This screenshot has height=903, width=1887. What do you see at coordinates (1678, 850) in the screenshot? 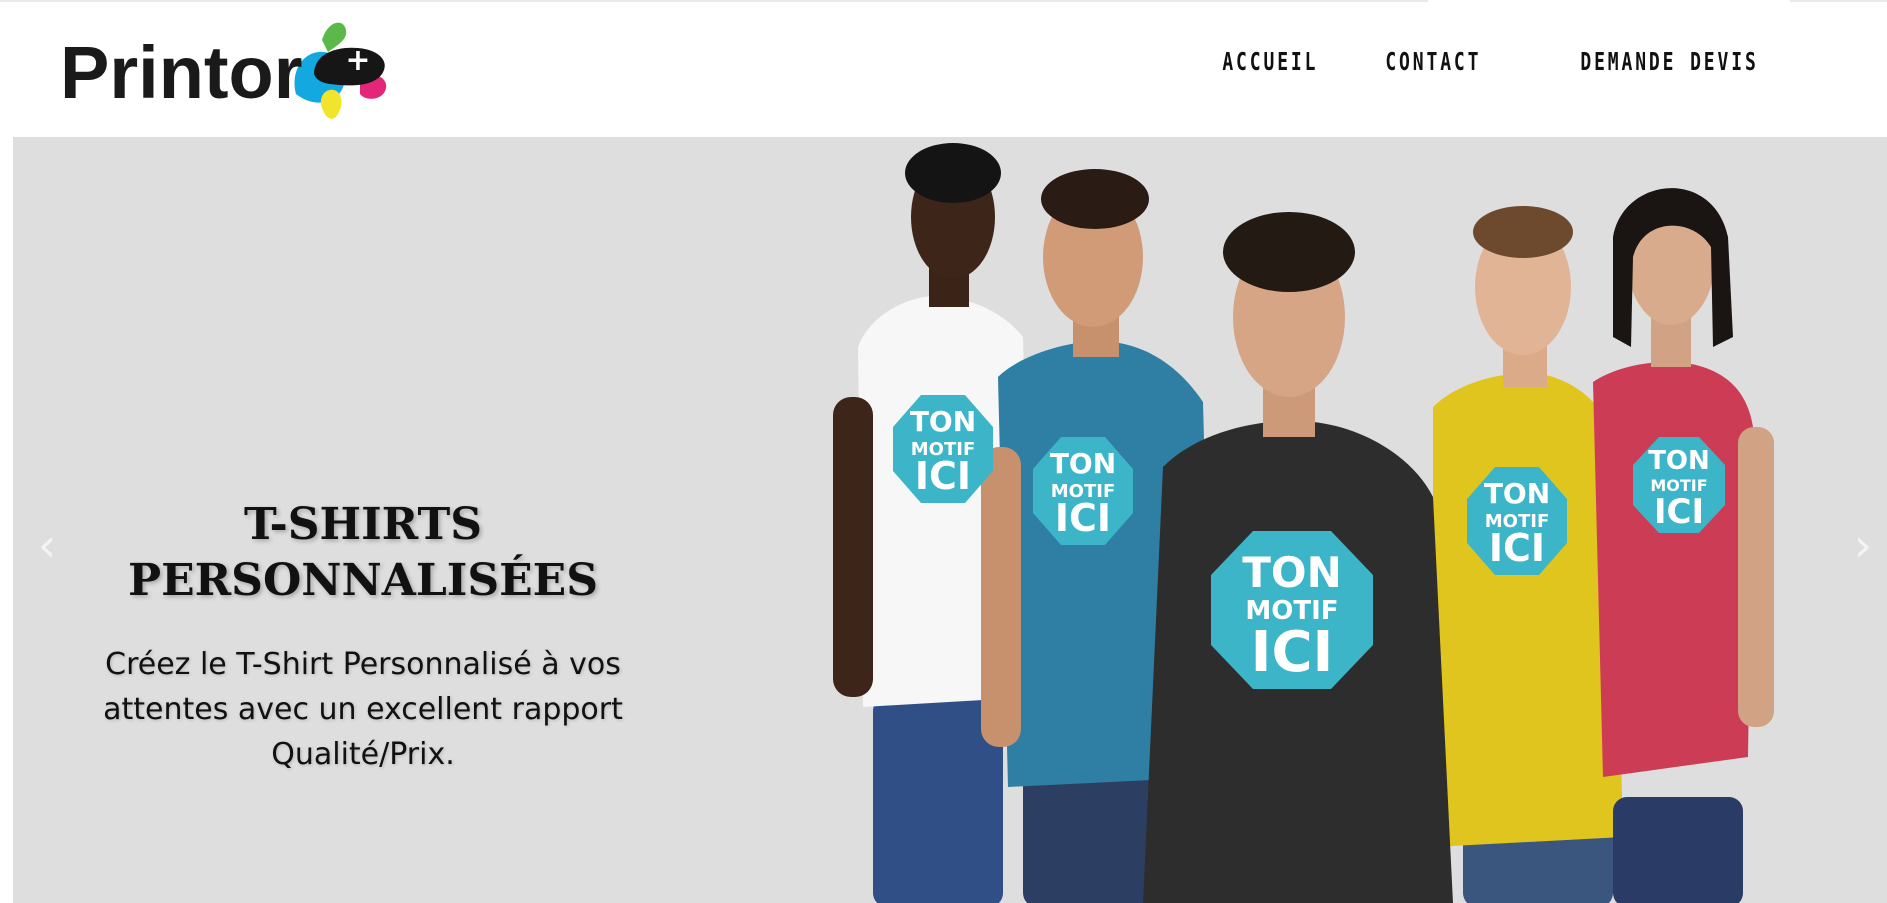
I see `jeans` at bounding box center [1678, 850].